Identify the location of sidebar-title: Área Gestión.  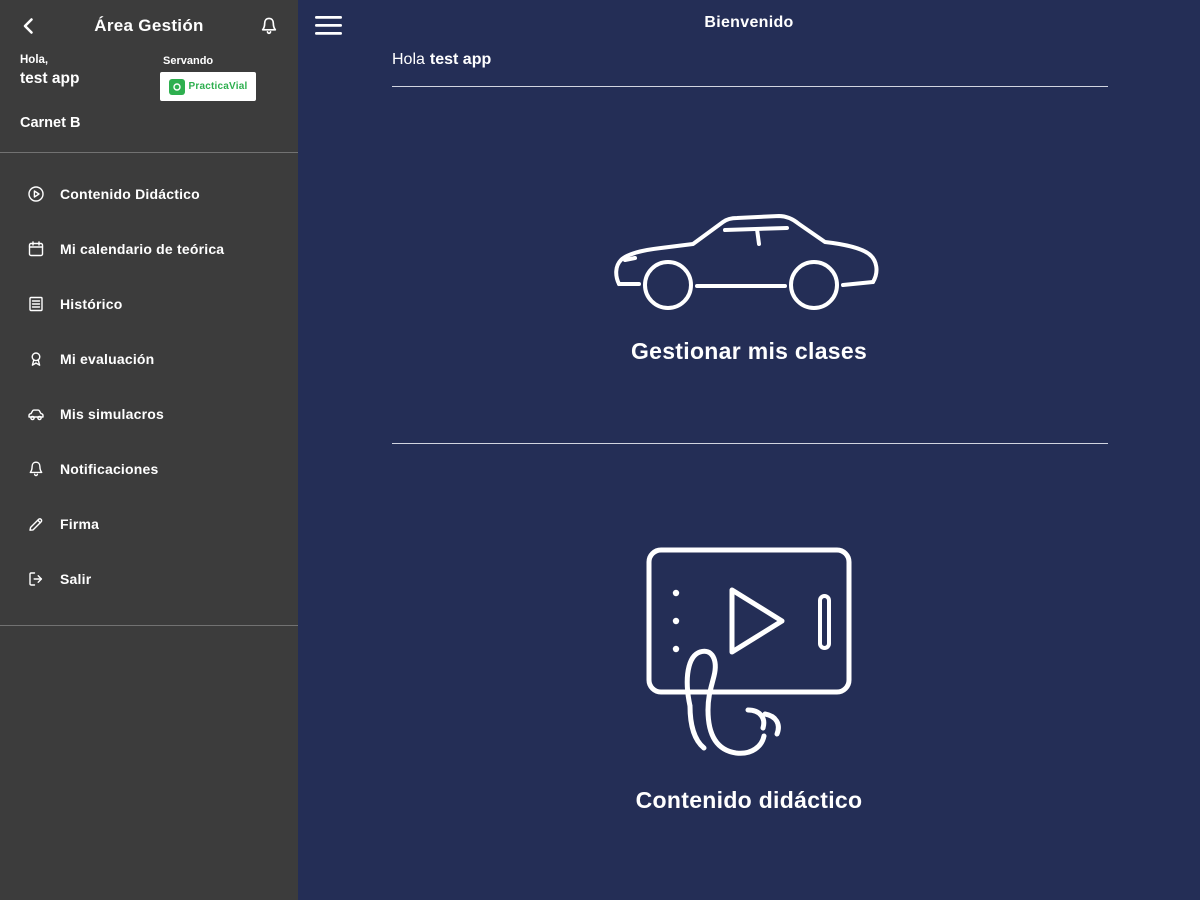
(149, 25).